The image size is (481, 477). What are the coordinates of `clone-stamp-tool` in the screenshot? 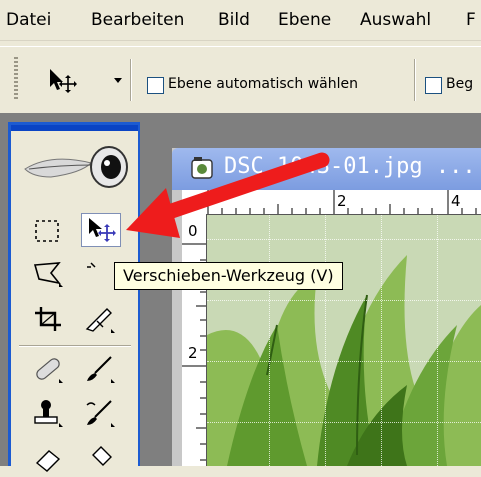 It's located at (48, 413).